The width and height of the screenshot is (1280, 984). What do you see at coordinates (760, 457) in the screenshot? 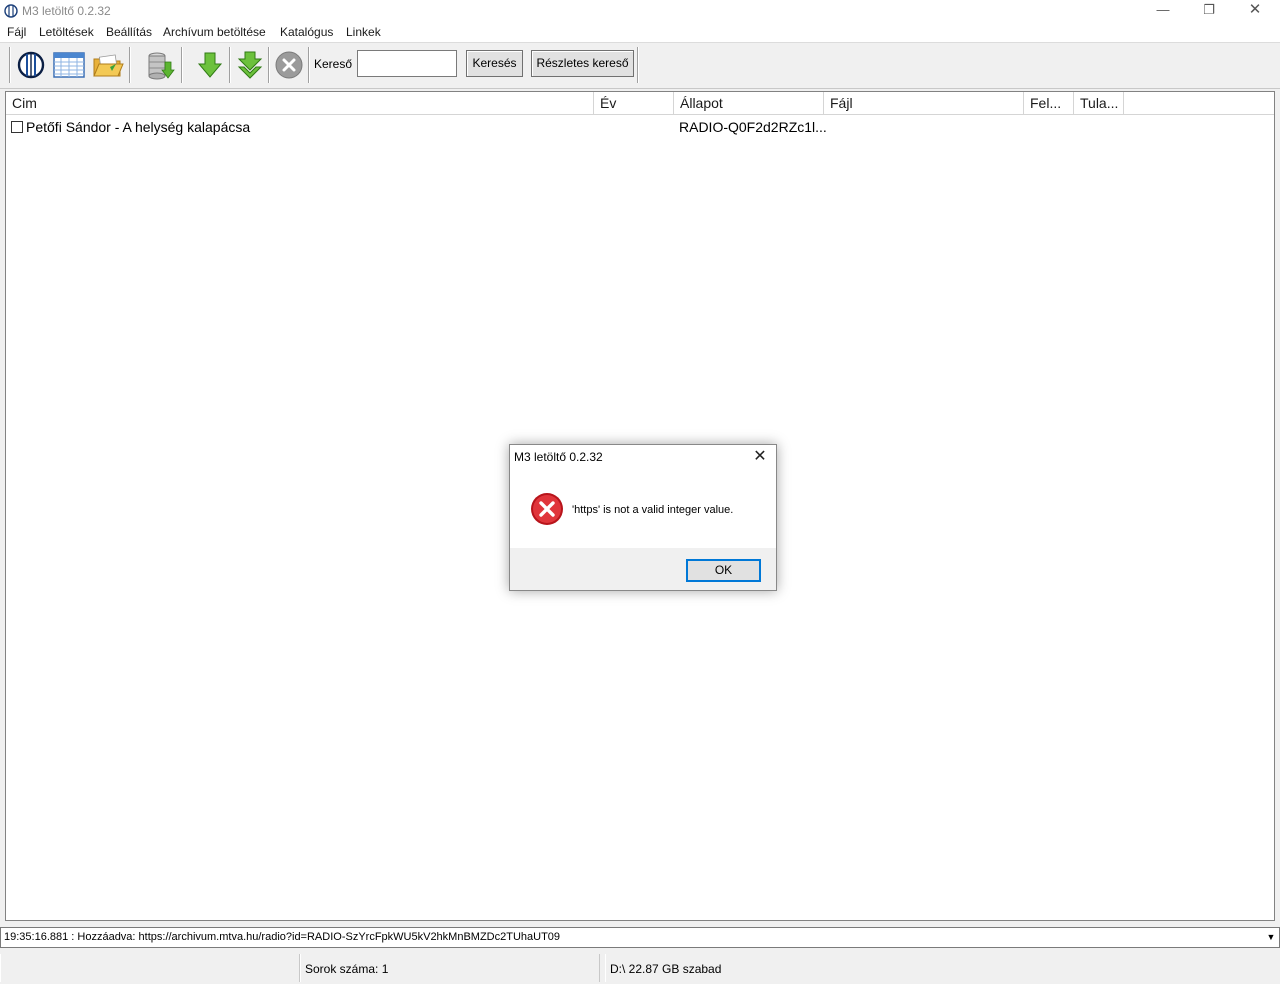
I see `dialog-close-button: ✕` at bounding box center [760, 457].